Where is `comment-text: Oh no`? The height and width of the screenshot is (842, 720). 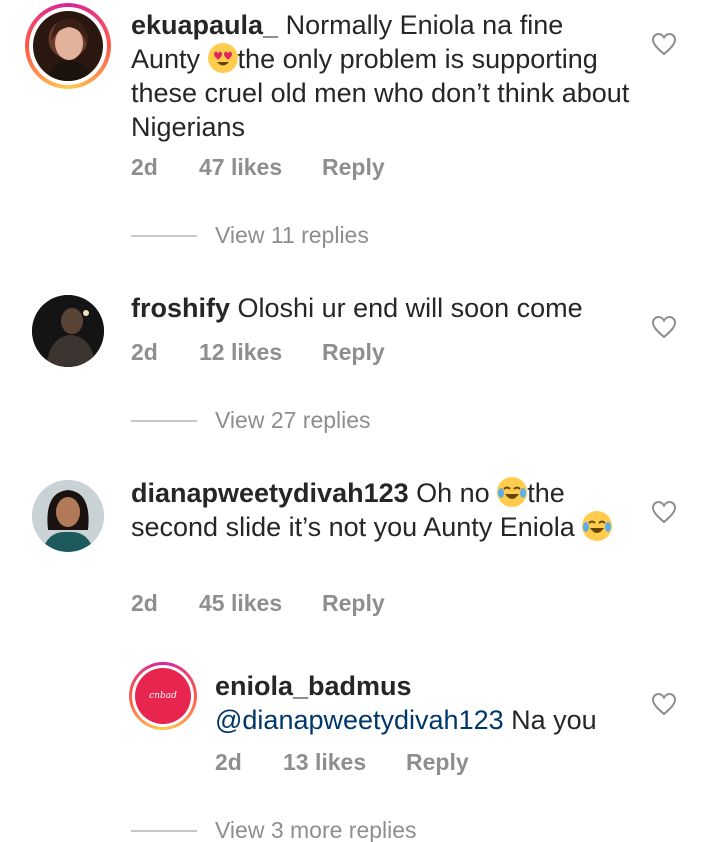 comment-text: Oh no is located at coordinates (457, 493).